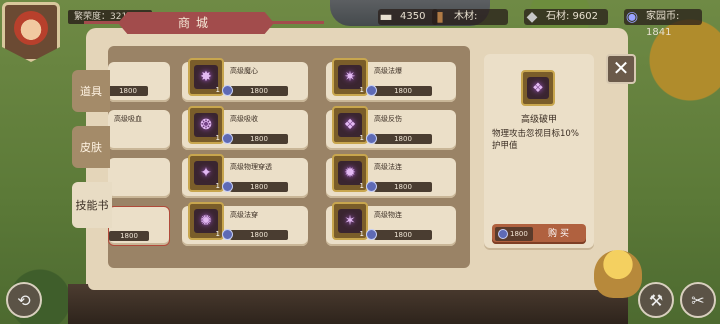 The image size is (720, 324). I want to click on city-coin-counter: ◉ 家园币: 1841, so click(663, 23).